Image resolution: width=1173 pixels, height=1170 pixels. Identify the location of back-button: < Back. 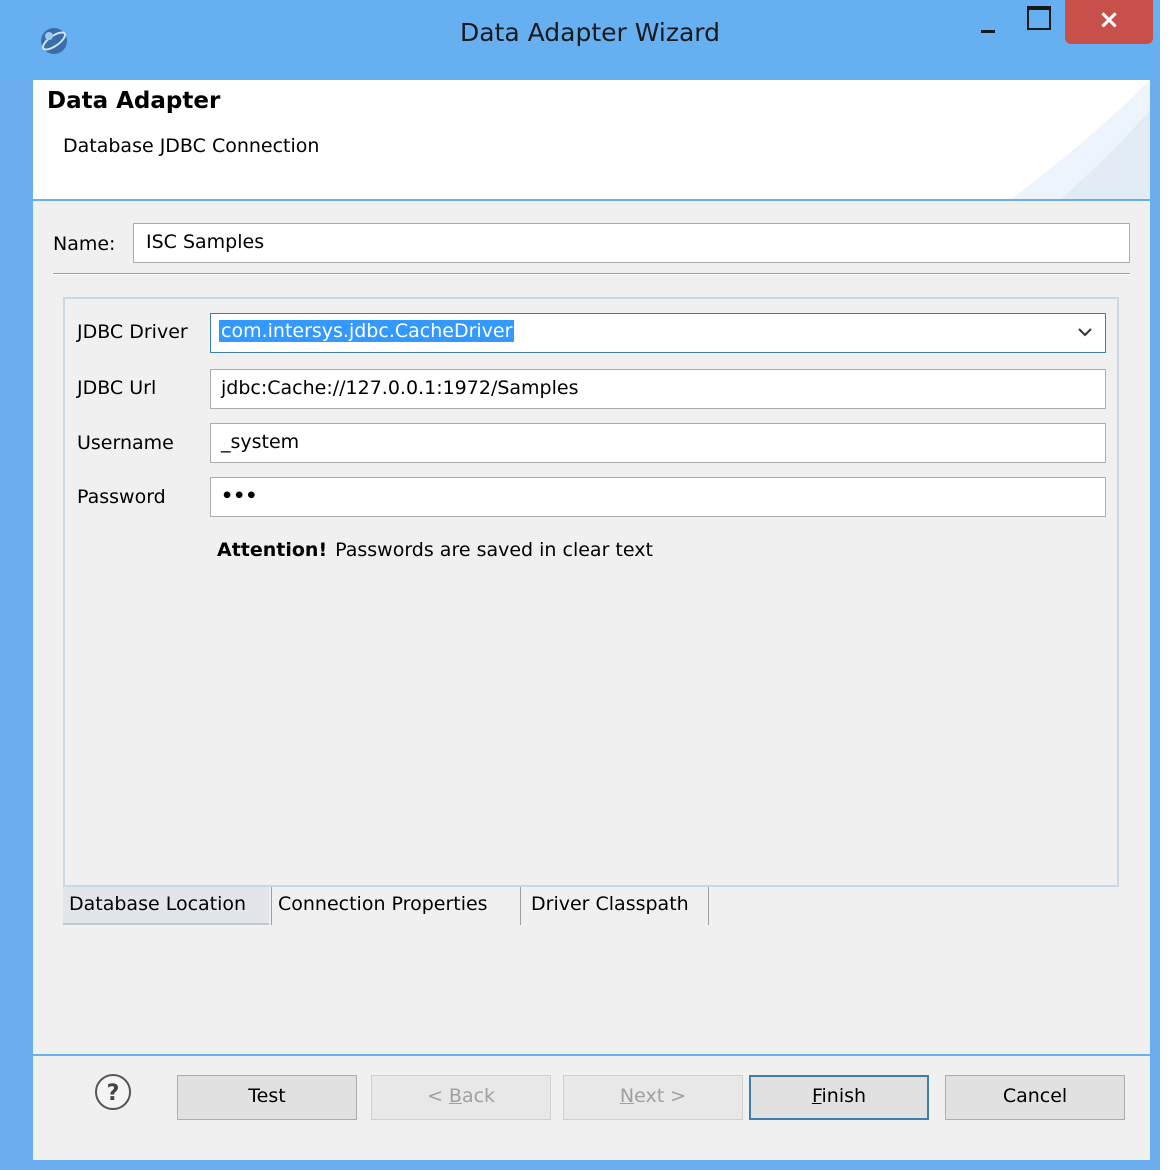
(461, 1097).